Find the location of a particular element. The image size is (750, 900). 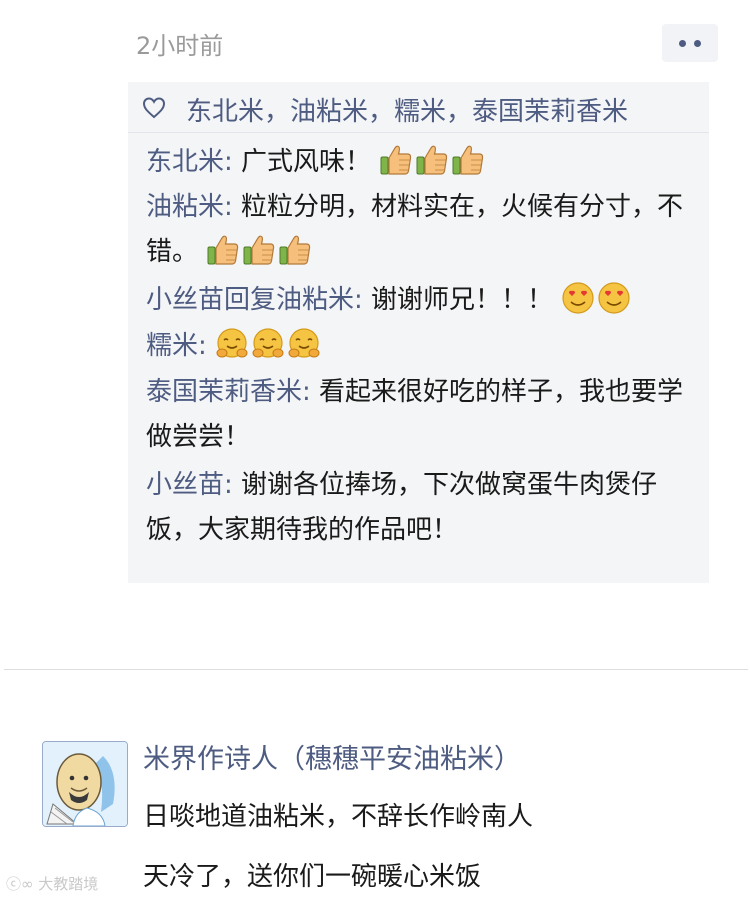

comment-item: 小丝苗: 谢谢各位捧场，下次做窝蛋牛肉煲仔饭，大家期待我的作品吧！ is located at coordinates (424, 508).